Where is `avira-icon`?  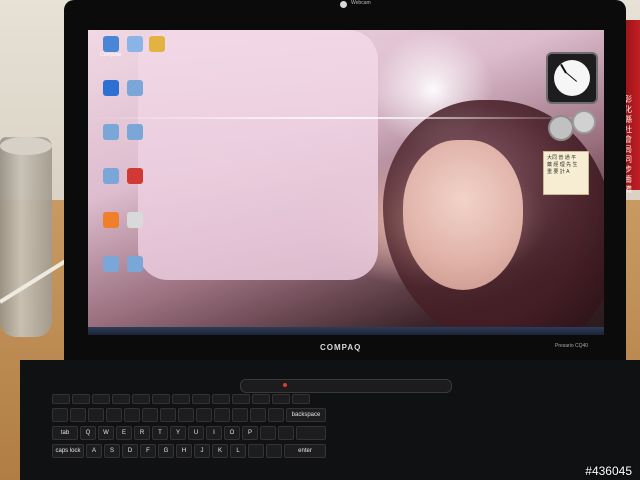 avira-icon is located at coordinates (135, 176).